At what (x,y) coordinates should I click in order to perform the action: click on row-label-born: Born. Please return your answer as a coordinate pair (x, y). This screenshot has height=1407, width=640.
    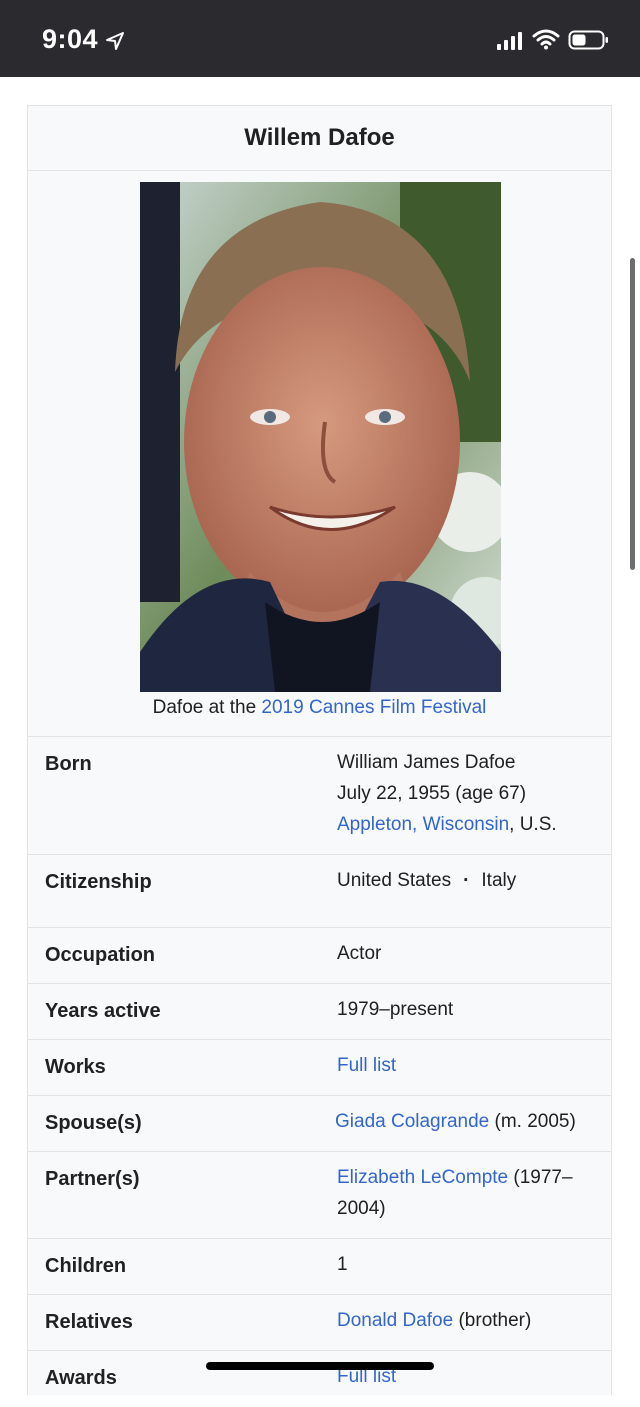
    Looking at the image, I should click on (68, 764).